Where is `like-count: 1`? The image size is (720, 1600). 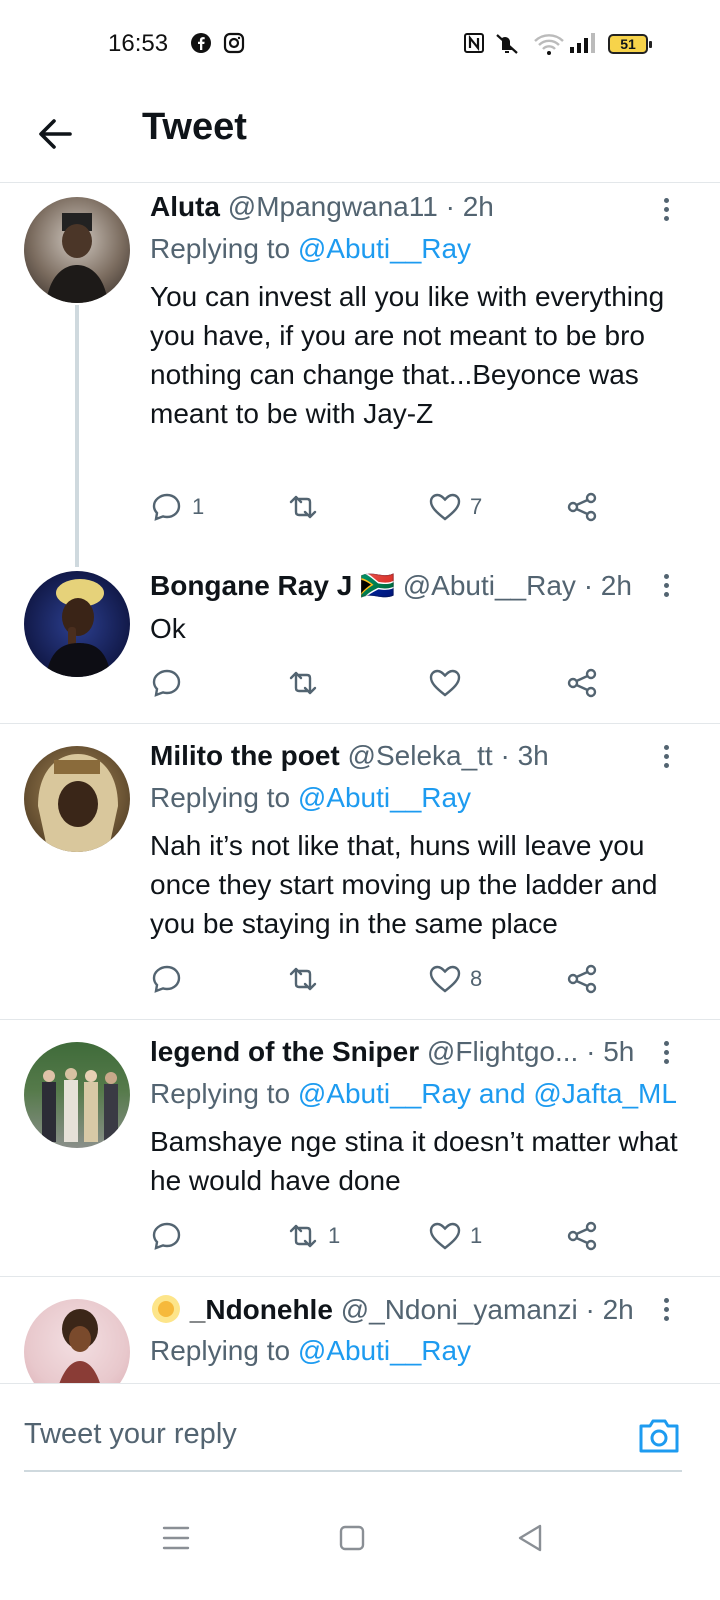 like-count: 1 is located at coordinates (476, 1235).